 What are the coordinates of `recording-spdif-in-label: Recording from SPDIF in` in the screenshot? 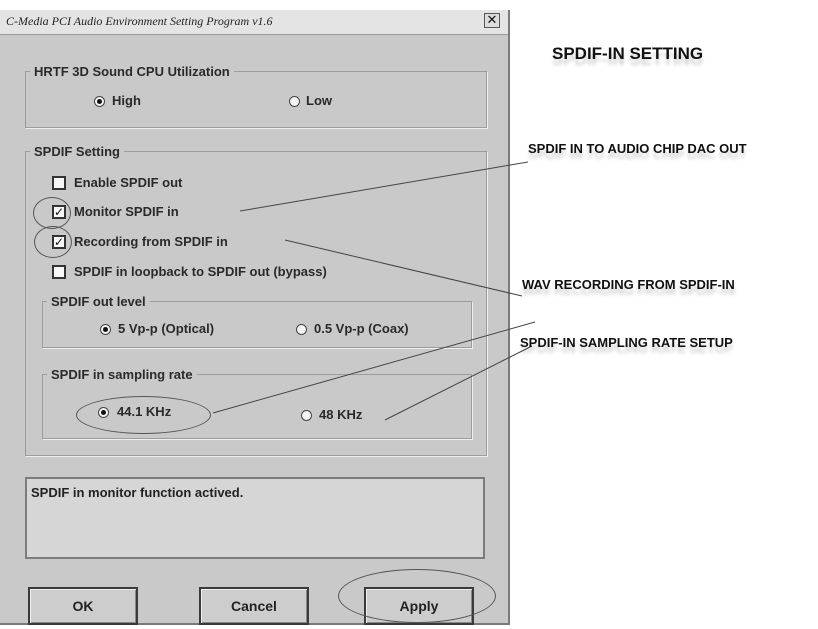 It's located at (151, 241).